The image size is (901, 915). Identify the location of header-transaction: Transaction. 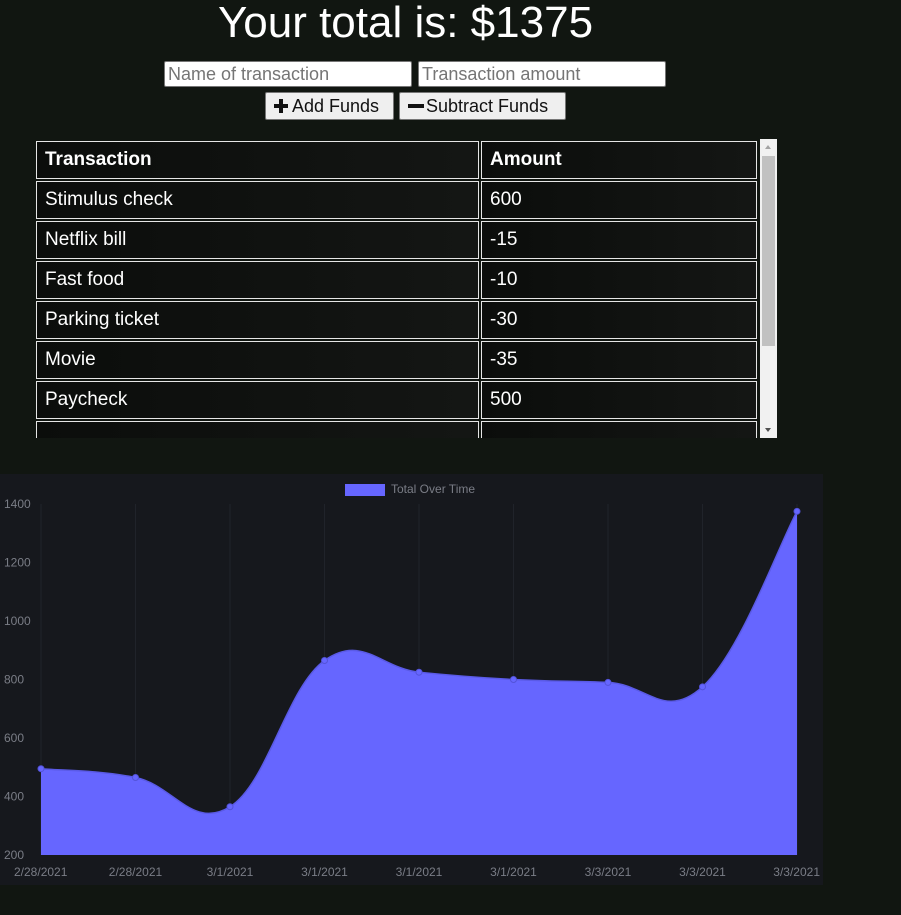
(257, 160).